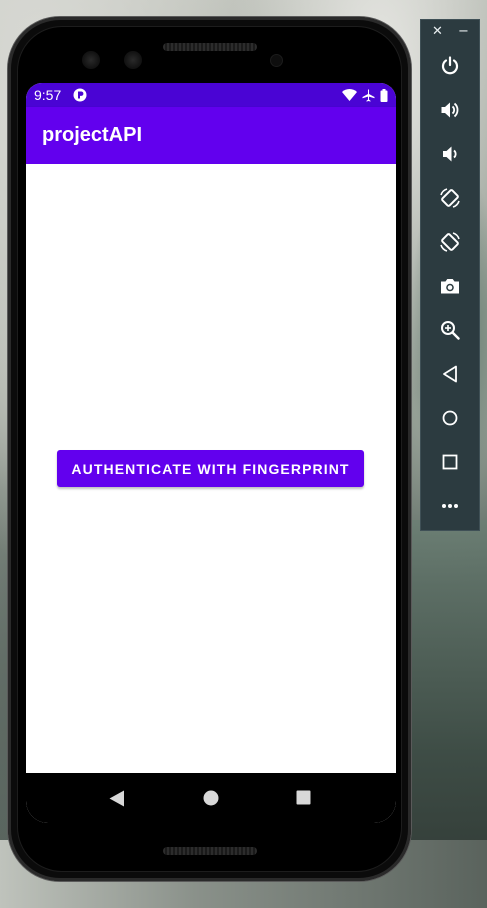 The width and height of the screenshot is (487, 908). What do you see at coordinates (303, 797) in the screenshot?
I see `recents-icon` at bounding box center [303, 797].